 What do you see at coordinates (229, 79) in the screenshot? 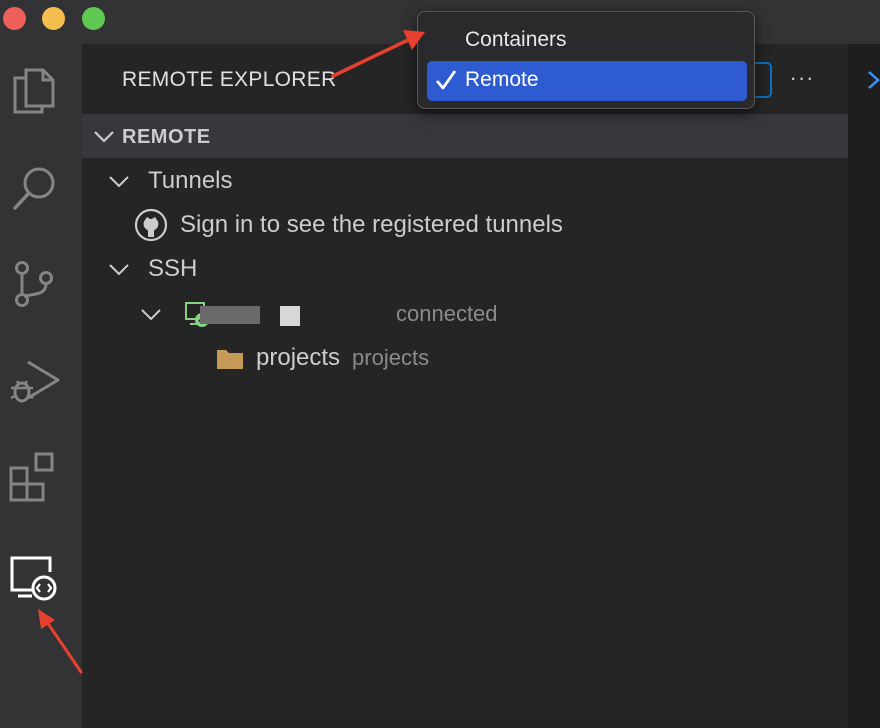
I see `panel-title: REMOTE EXPLORER` at bounding box center [229, 79].